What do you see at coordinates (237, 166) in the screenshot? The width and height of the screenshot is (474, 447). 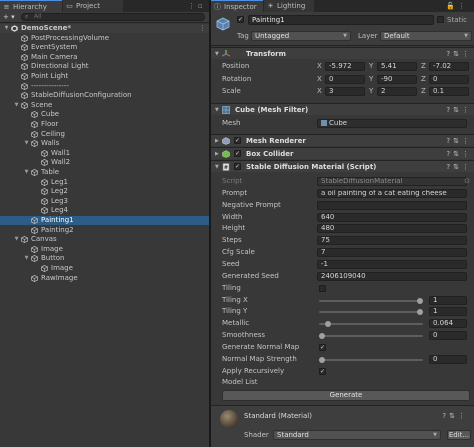 I see `sd-material-enabled-checkbox: ✓` at bounding box center [237, 166].